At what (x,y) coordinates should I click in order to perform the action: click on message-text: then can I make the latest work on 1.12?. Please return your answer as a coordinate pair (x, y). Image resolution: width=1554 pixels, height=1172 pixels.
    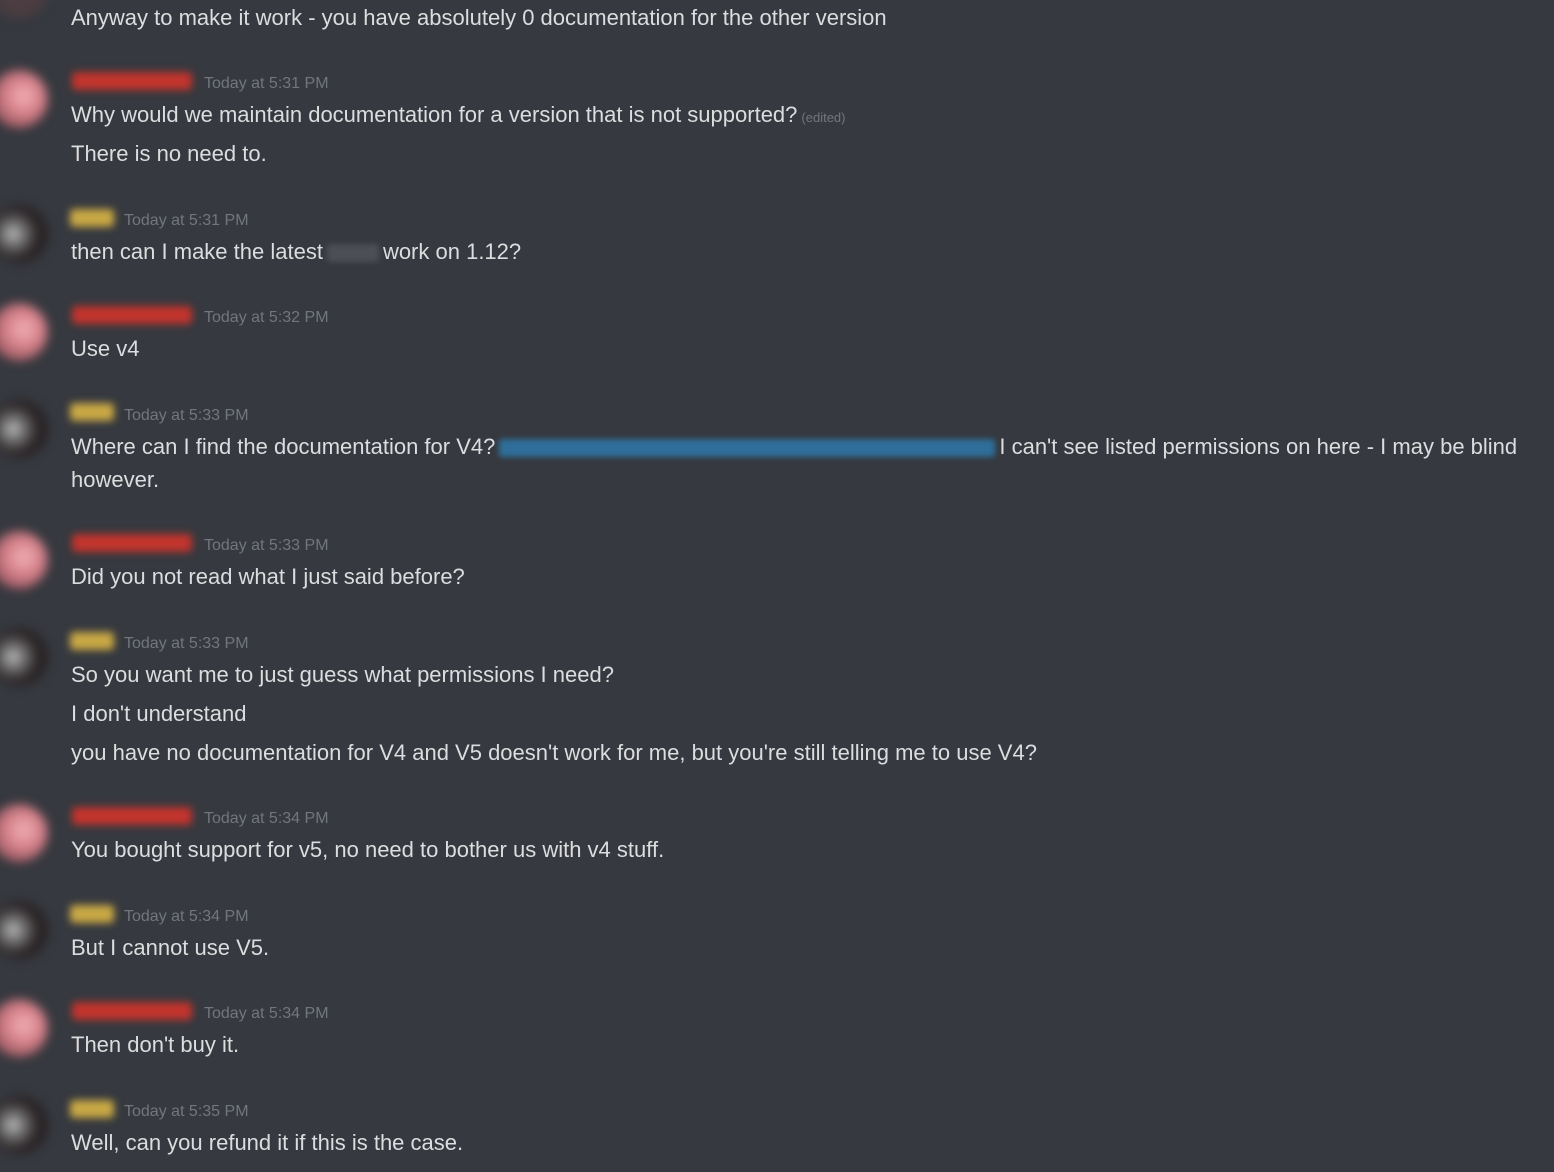
    Looking at the image, I should click on (296, 252).